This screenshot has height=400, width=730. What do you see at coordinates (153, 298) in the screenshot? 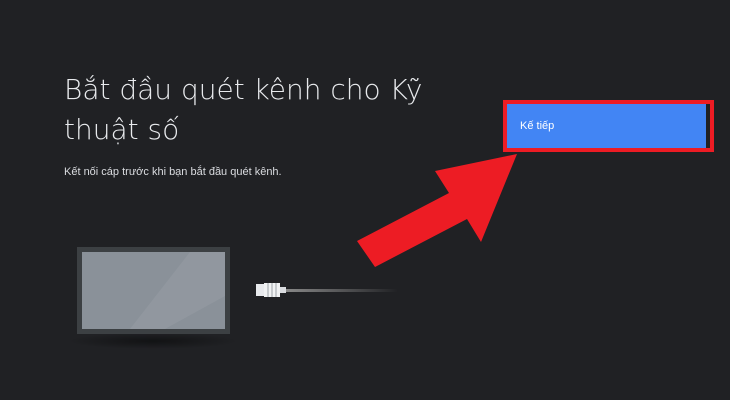
I see `tv-icon` at bounding box center [153, 298].